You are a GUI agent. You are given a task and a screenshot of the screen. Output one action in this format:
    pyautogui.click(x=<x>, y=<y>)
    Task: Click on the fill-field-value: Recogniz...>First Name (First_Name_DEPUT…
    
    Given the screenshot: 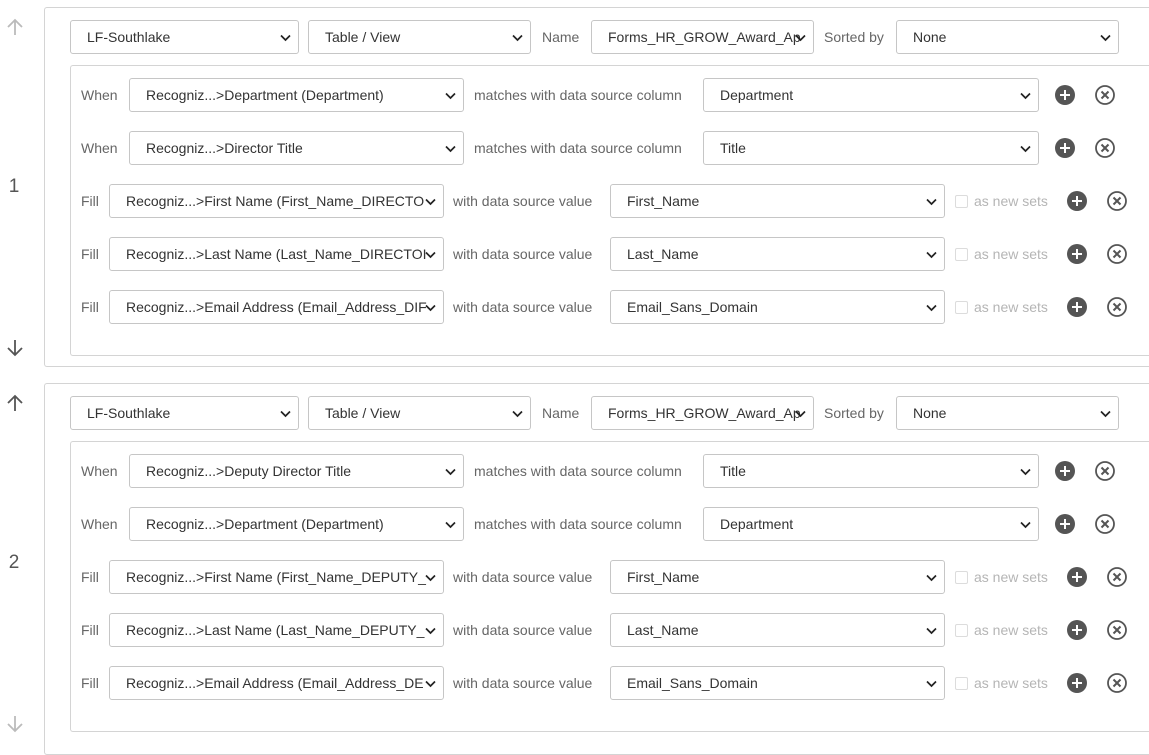 What is the action you would take?
    pyautogui.click(x=276, y=577)
    